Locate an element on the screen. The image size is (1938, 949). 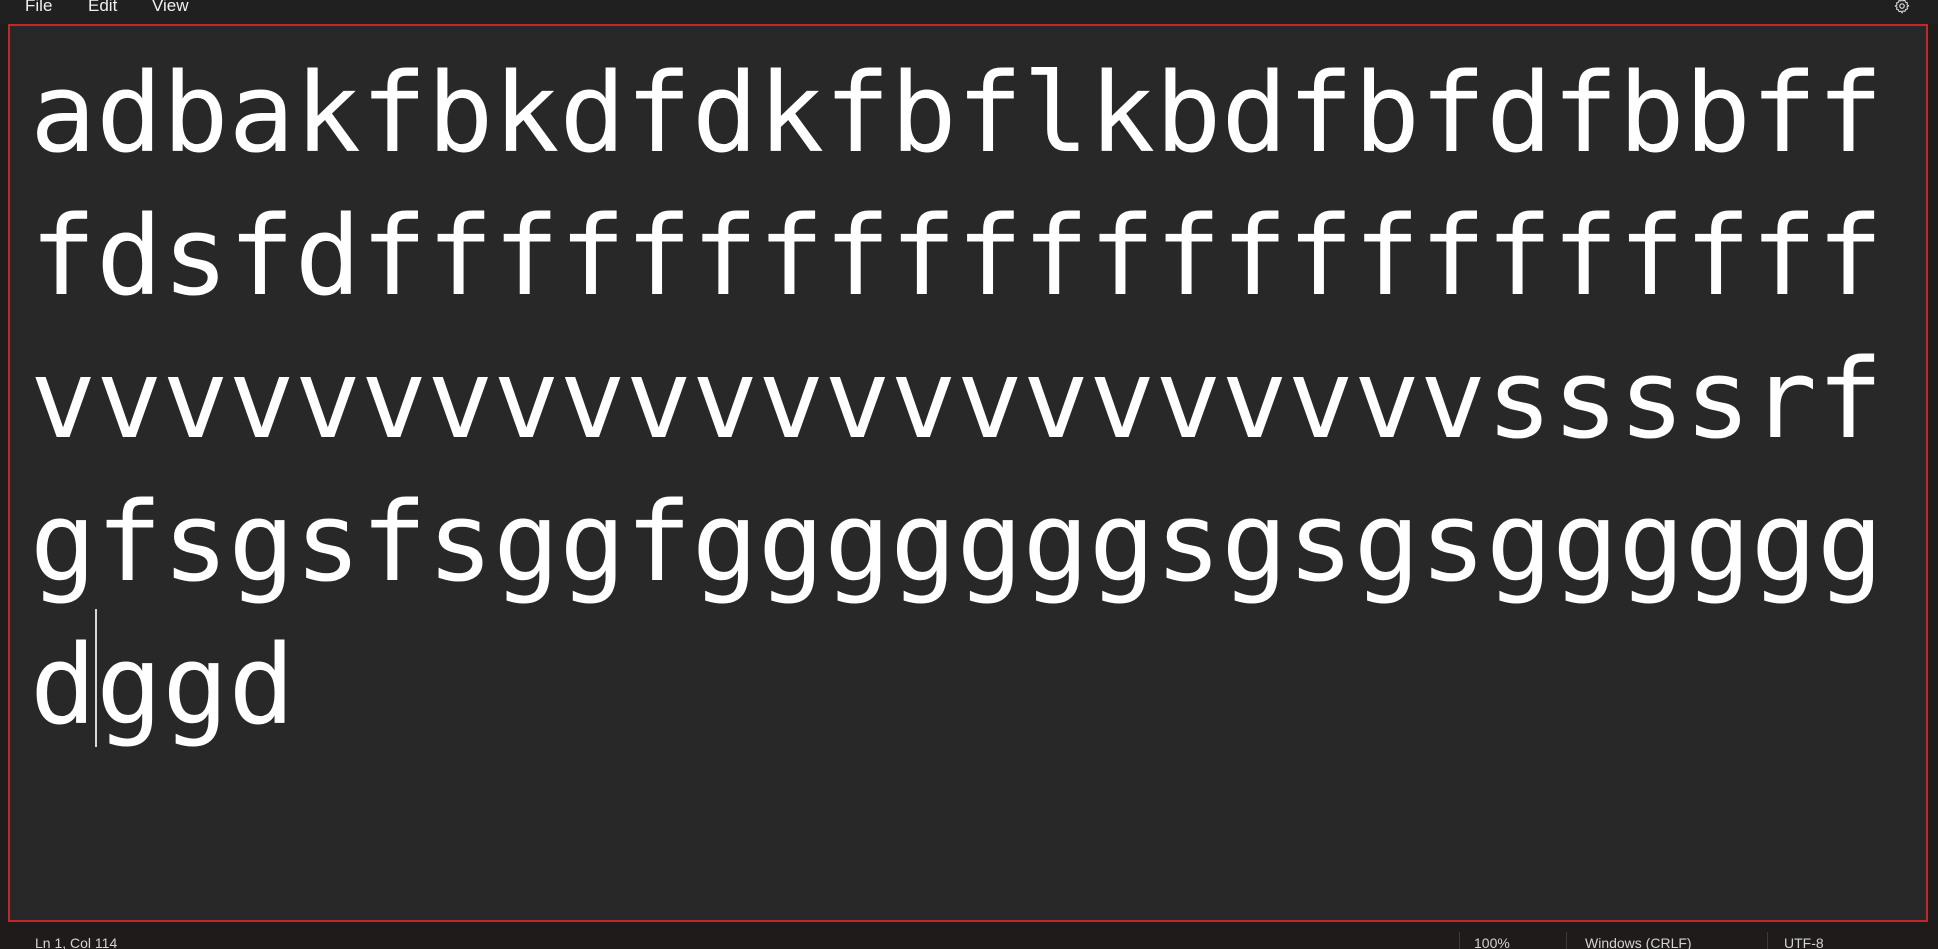
settings-button is located at coordinates (1902, 9).